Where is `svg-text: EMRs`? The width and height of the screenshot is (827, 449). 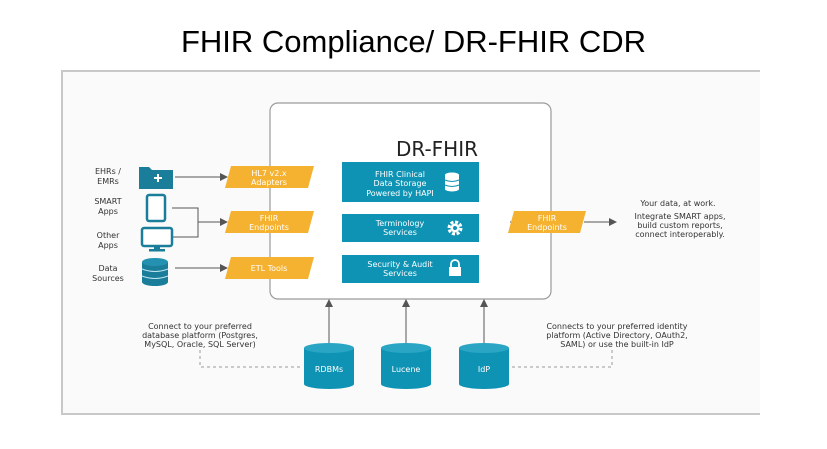
svg-text: EMRs is located at coordinates (108, 181).